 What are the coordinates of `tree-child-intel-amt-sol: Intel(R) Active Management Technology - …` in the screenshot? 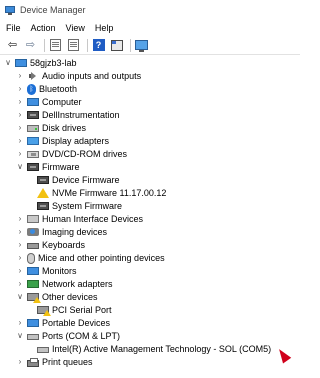 It's located at (153, 349).